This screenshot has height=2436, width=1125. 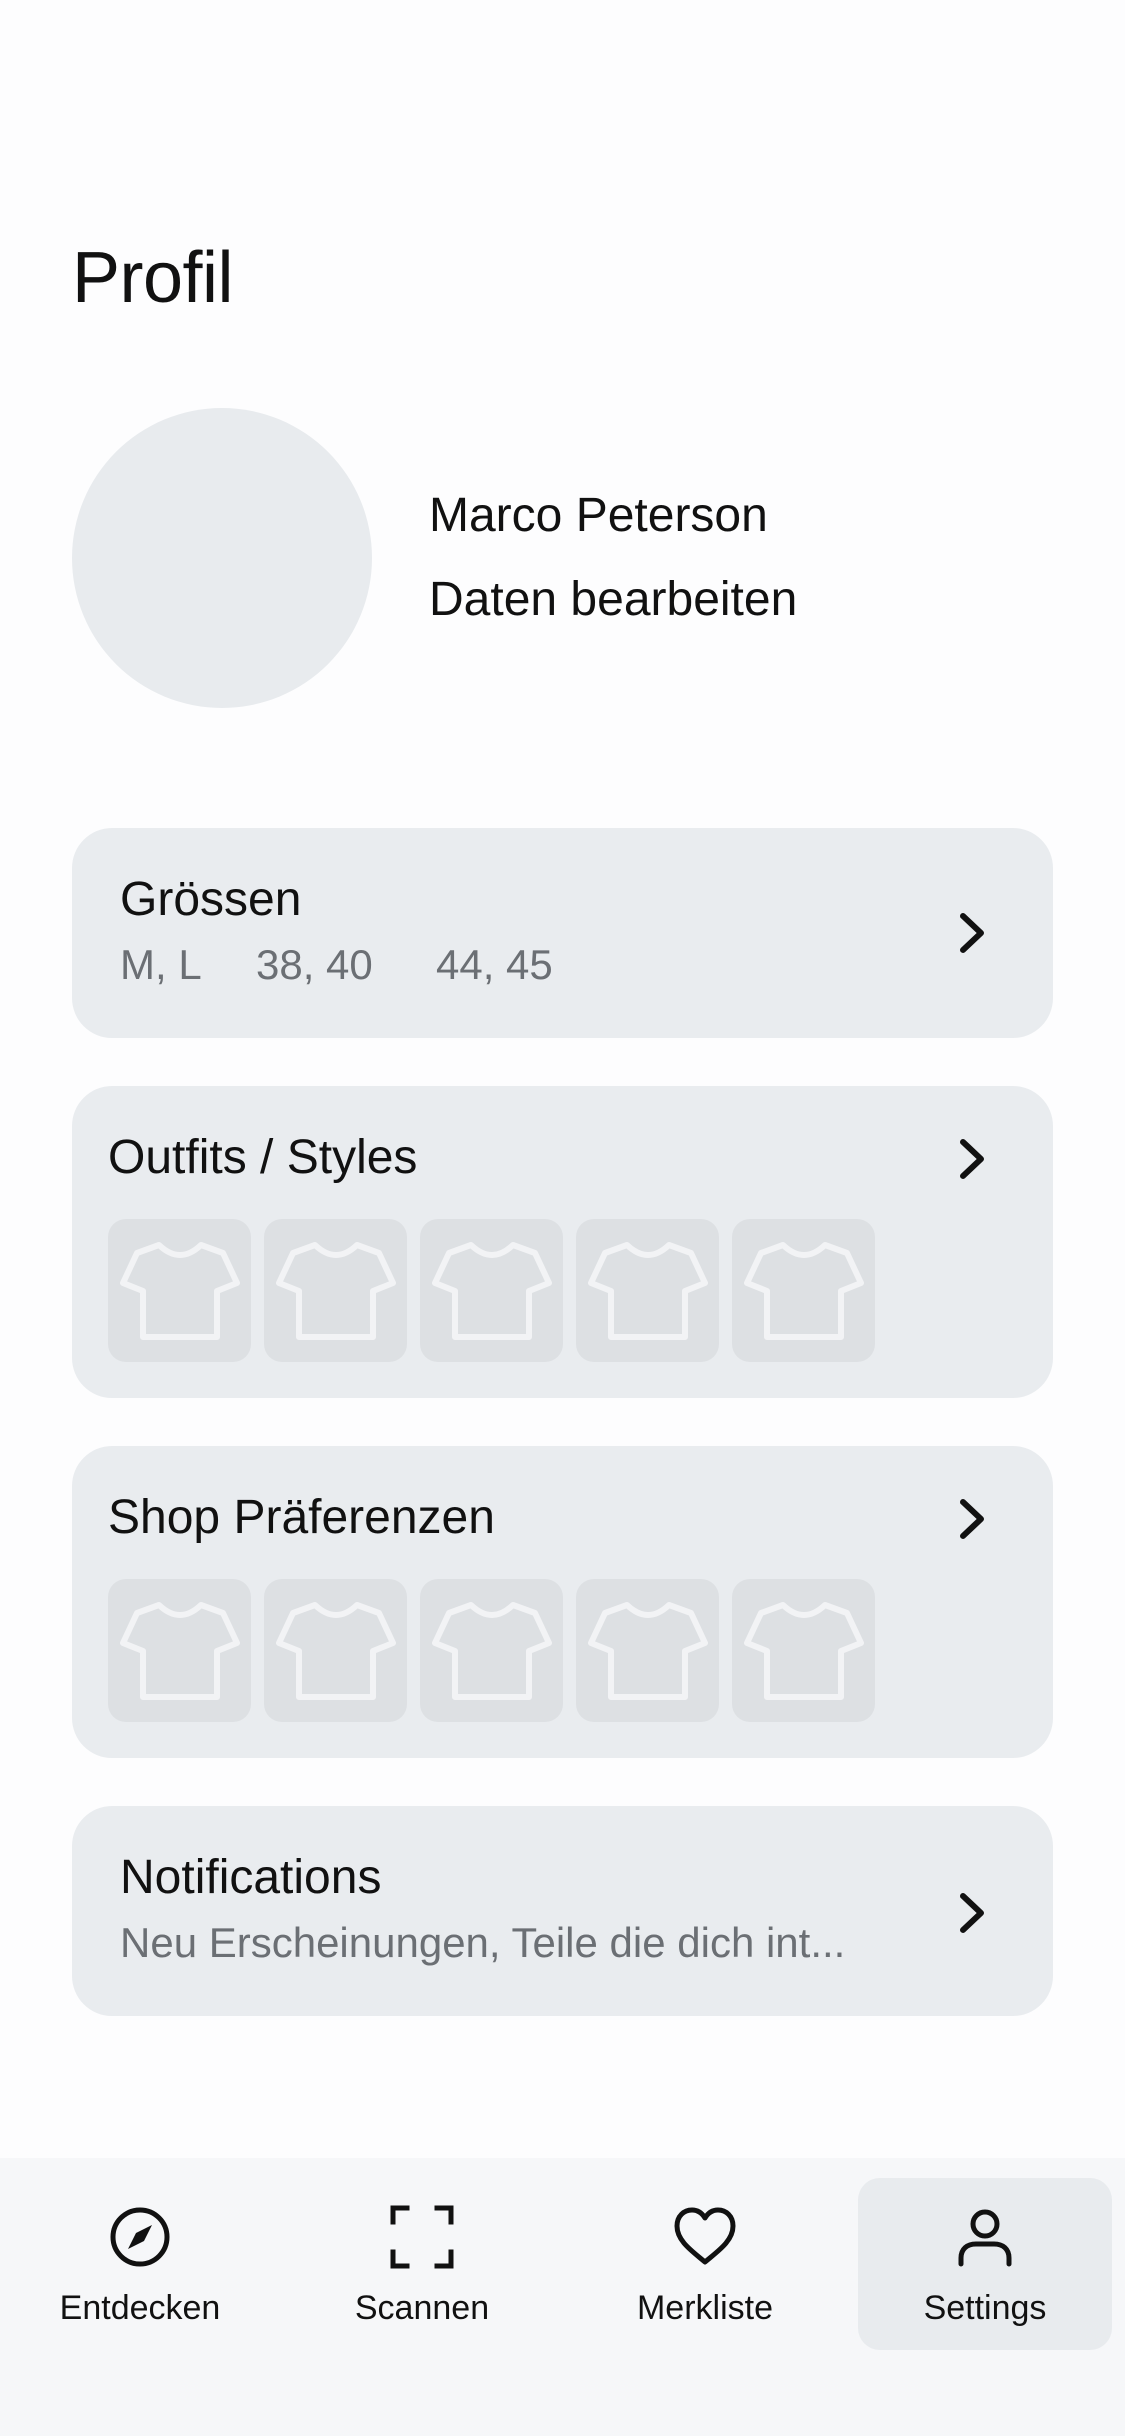 I want to click on compass-icon, so click(x=140, y=2237).